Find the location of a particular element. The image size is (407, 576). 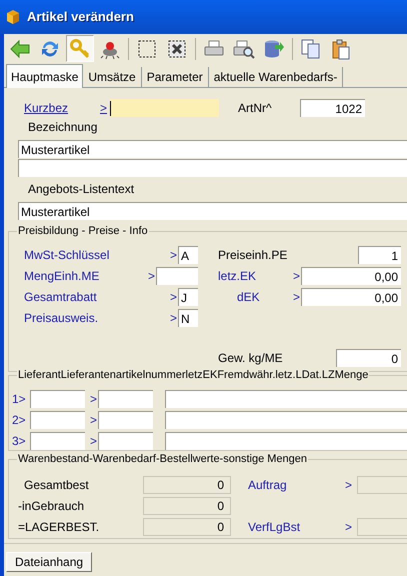

cube-icon is located at coordinates (13, 17).